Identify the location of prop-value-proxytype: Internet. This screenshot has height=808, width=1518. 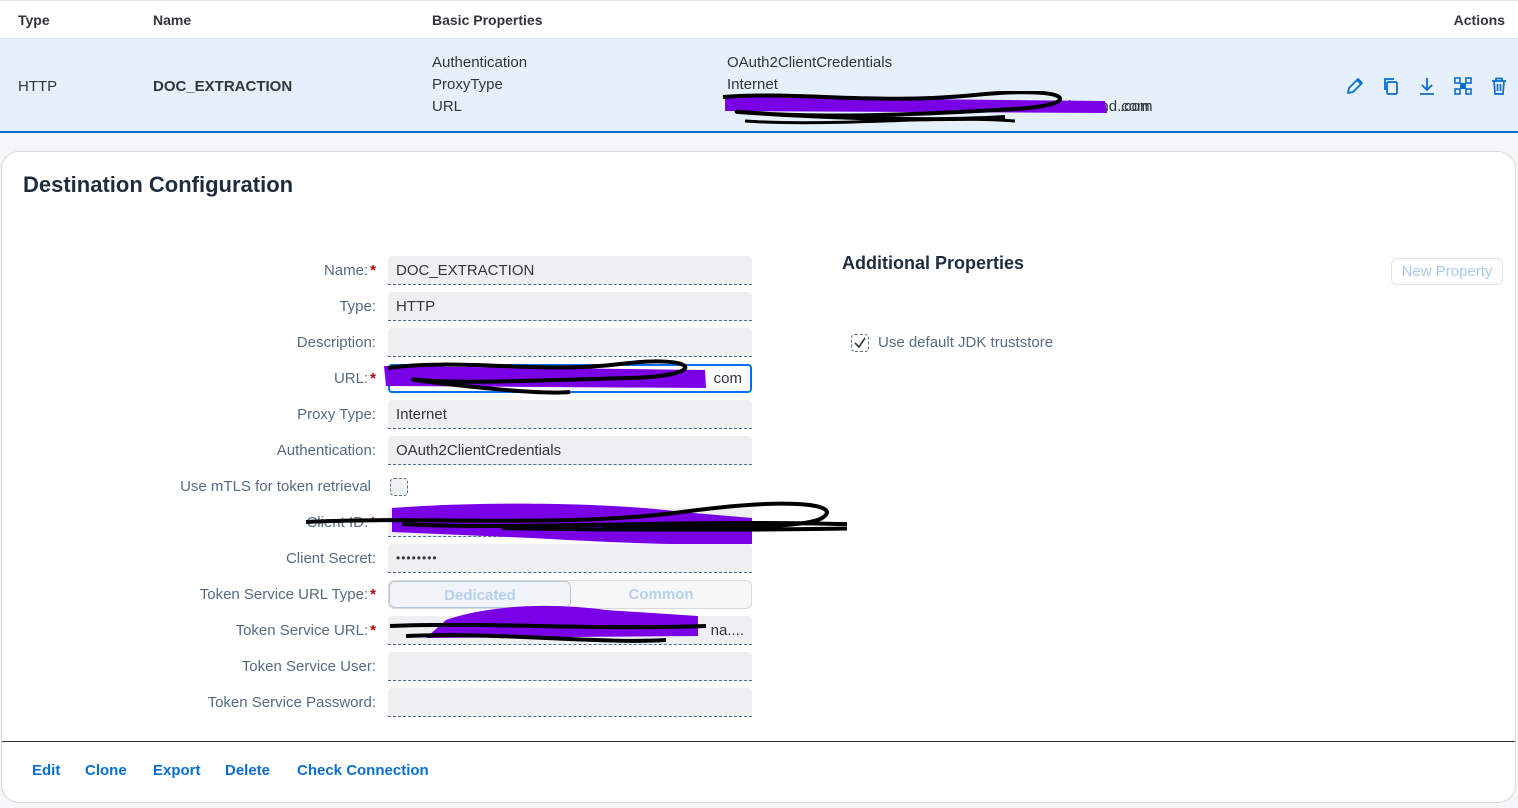
(752, 84).